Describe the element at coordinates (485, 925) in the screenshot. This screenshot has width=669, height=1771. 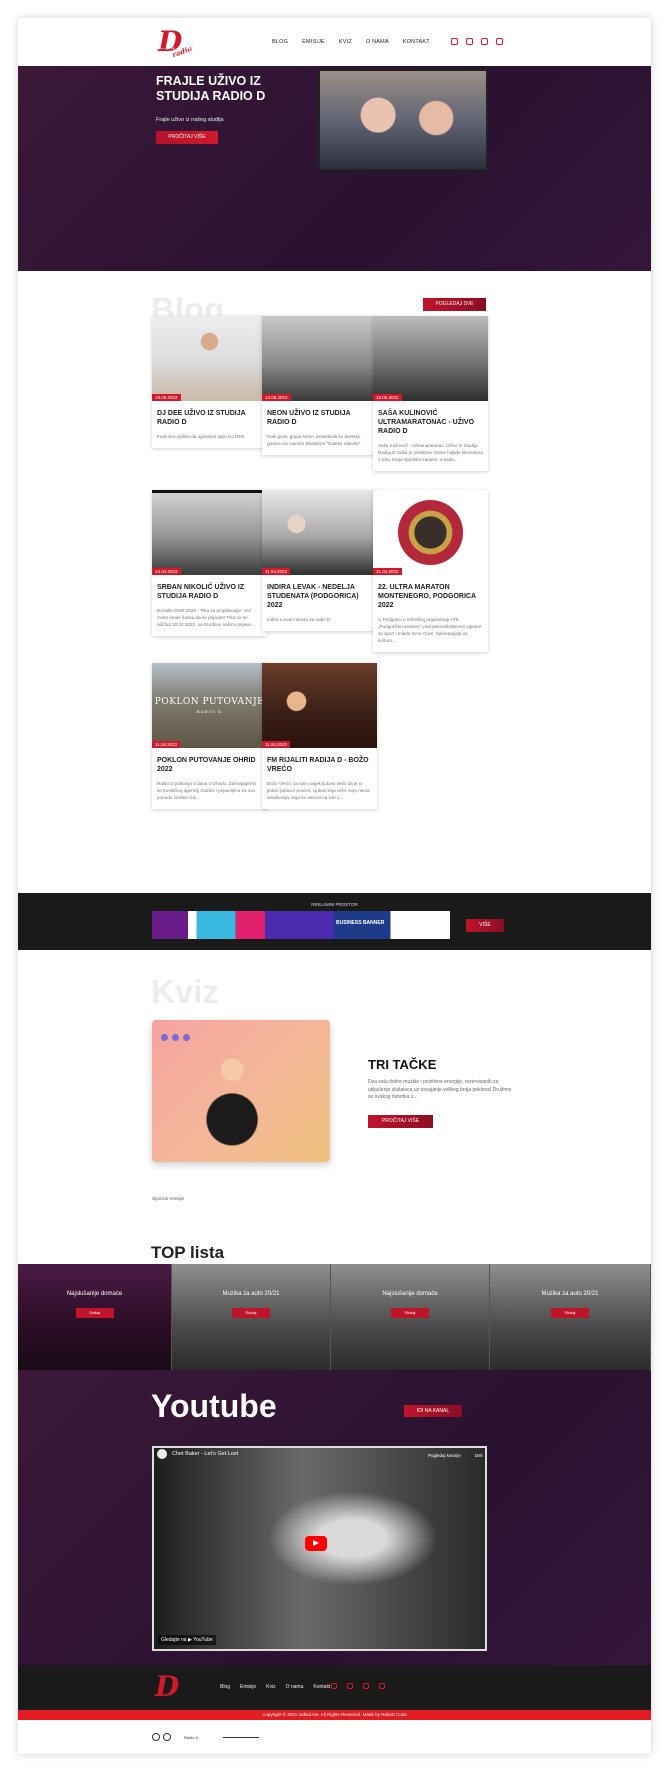
I see `ad-more-button: VIŠE` at that location.